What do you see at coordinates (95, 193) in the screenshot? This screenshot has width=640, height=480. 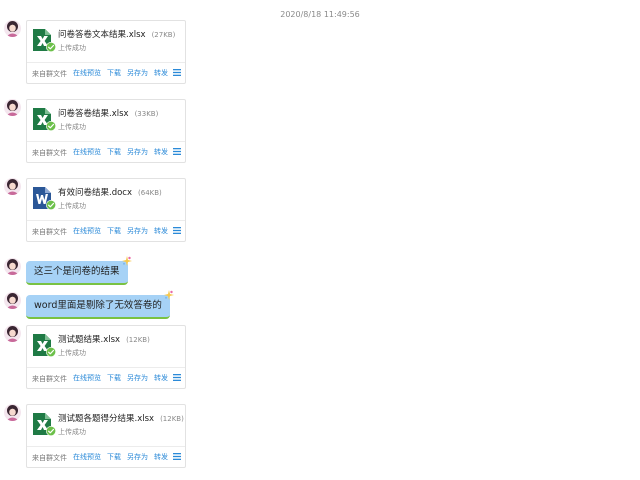 I see `file-name-text: 有效问卷结果.docx` at bounding box center [95, 193].